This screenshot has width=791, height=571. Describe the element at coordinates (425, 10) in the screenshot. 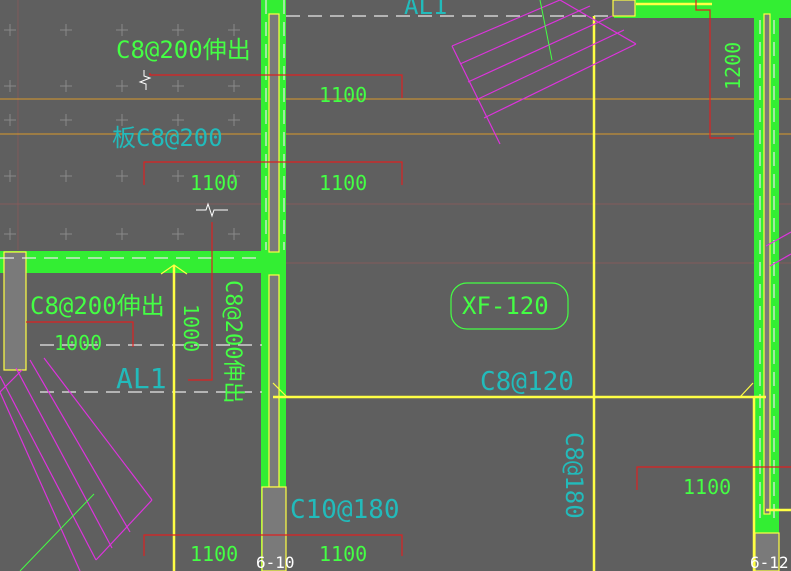

I see `beam-label-al1-top: AL1` at that location.